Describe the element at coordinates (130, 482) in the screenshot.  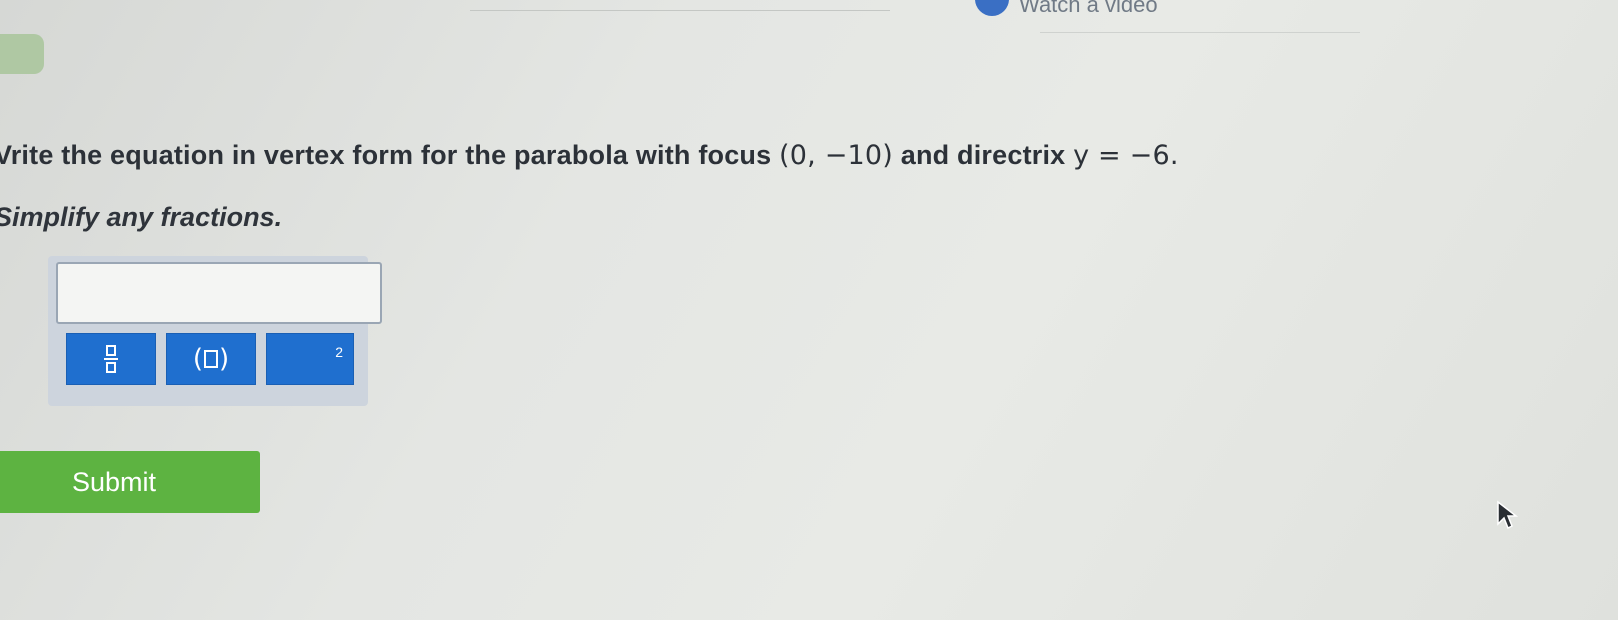
I see `submit-button: Submit` at that location.